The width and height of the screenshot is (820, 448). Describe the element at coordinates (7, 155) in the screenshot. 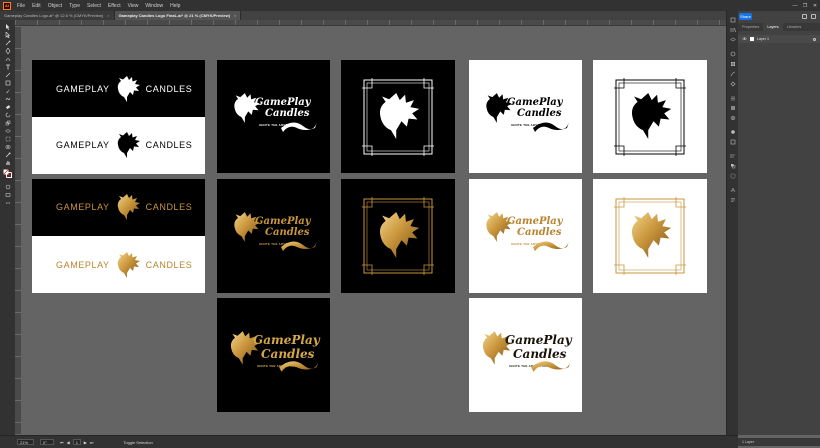

I see `eyedropper-tool-icon` at that location.